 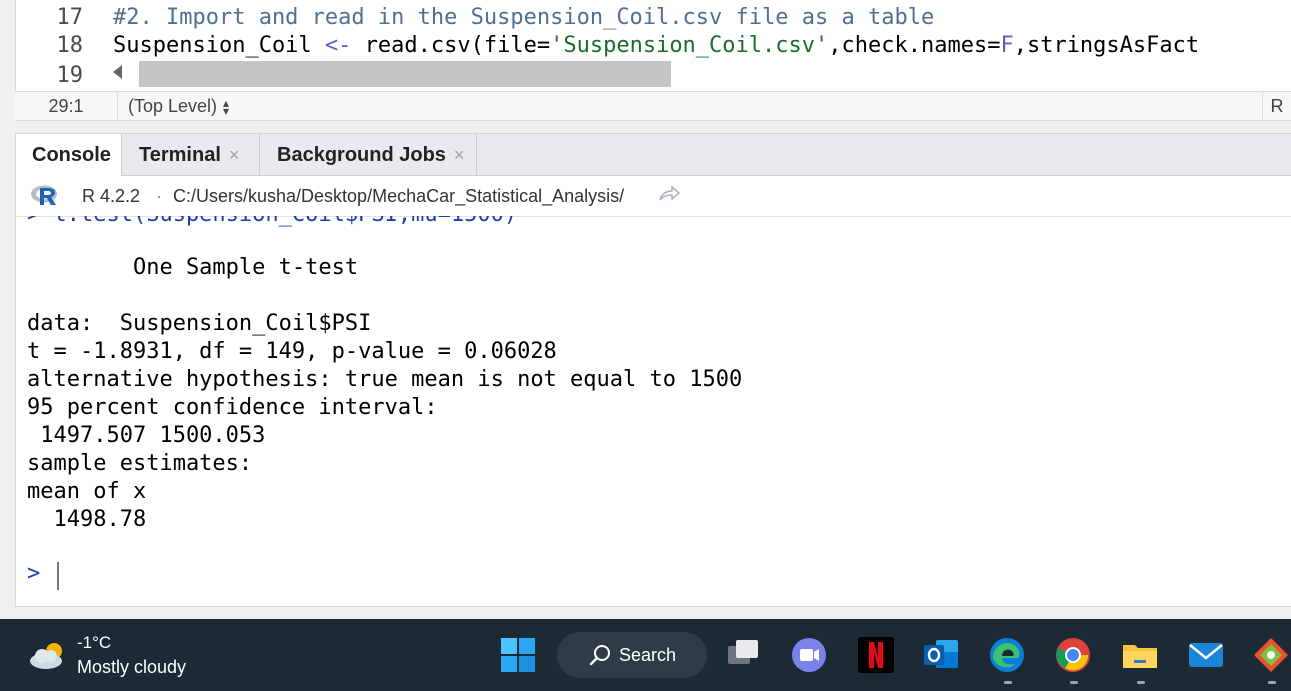 I want to click on scope-selector: (Top Level) ▴ ▾, so click(x=178, y=106).